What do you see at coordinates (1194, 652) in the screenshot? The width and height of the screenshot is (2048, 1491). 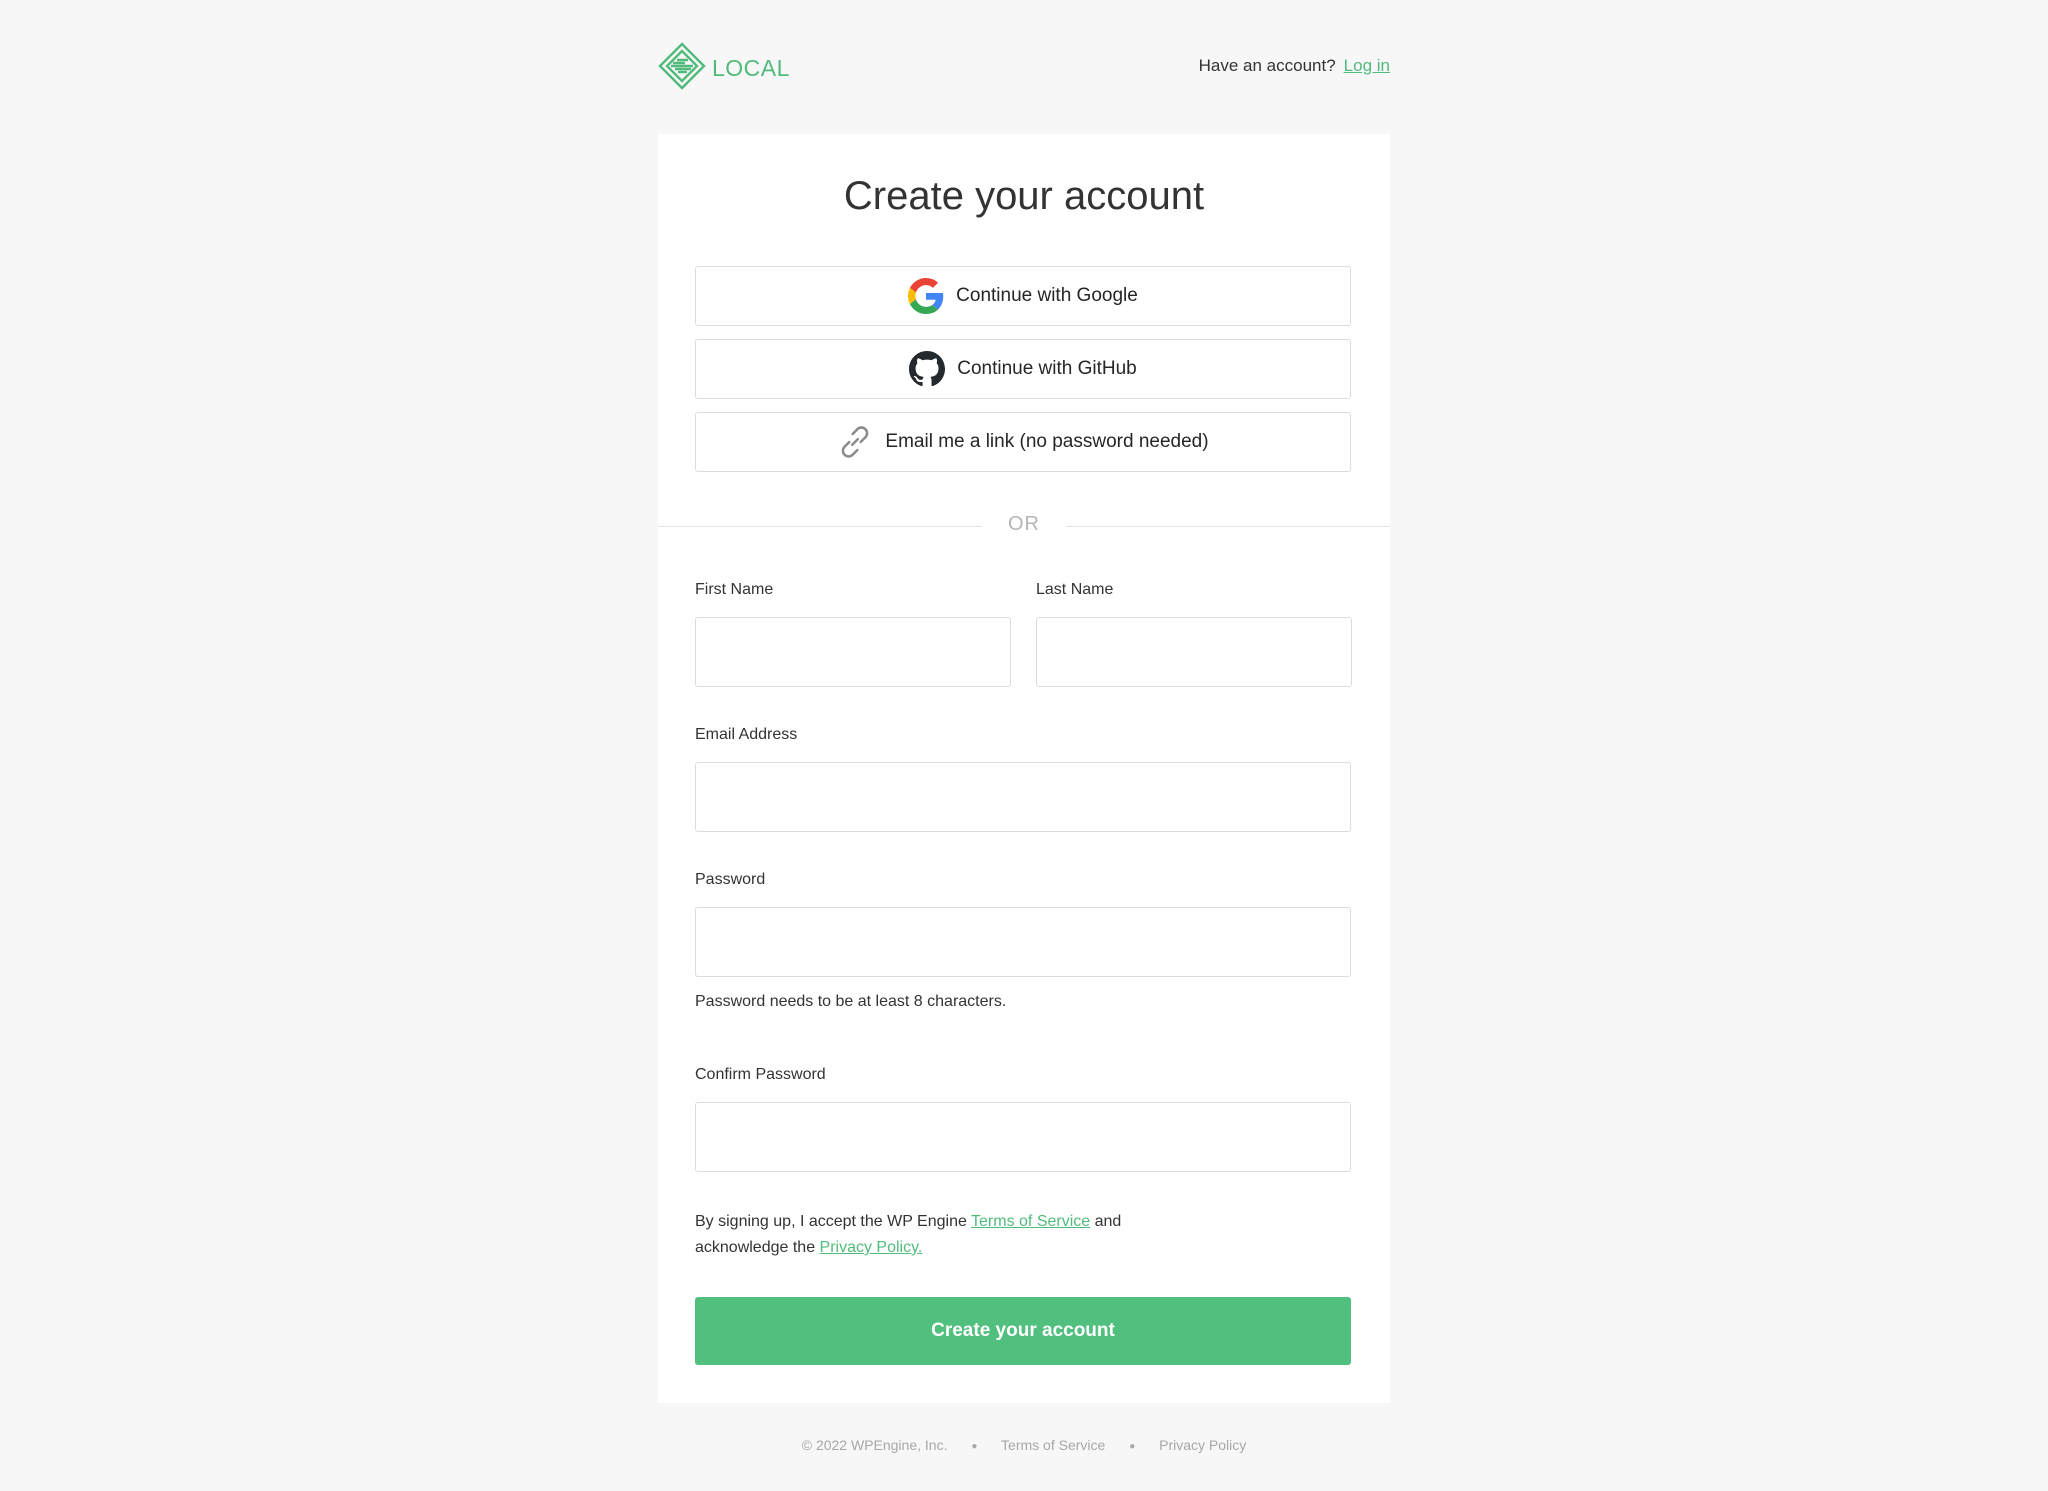 I see `last-name-input` at bounding box center [1194, 652].